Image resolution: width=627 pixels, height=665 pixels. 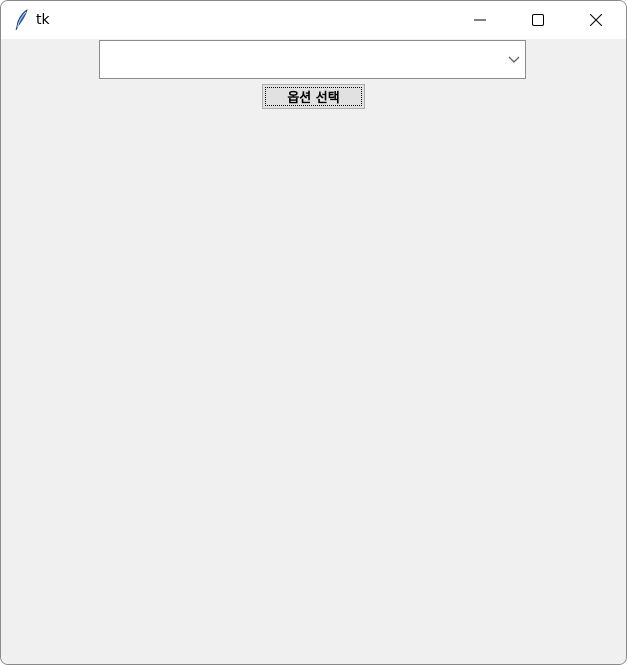 I want to click on maximize-icon, so click(x=538, y=20).